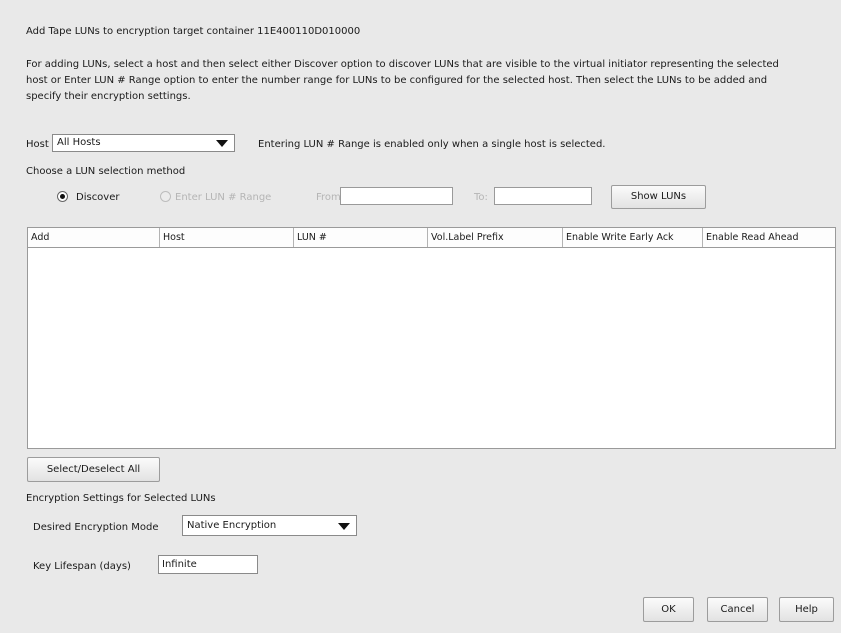 The height and width of the screenshot is (633, 841). What do you see at coordinates (806, 609) in the screenshot?
I see `help-button: Help` at bounding box center [806, 609].